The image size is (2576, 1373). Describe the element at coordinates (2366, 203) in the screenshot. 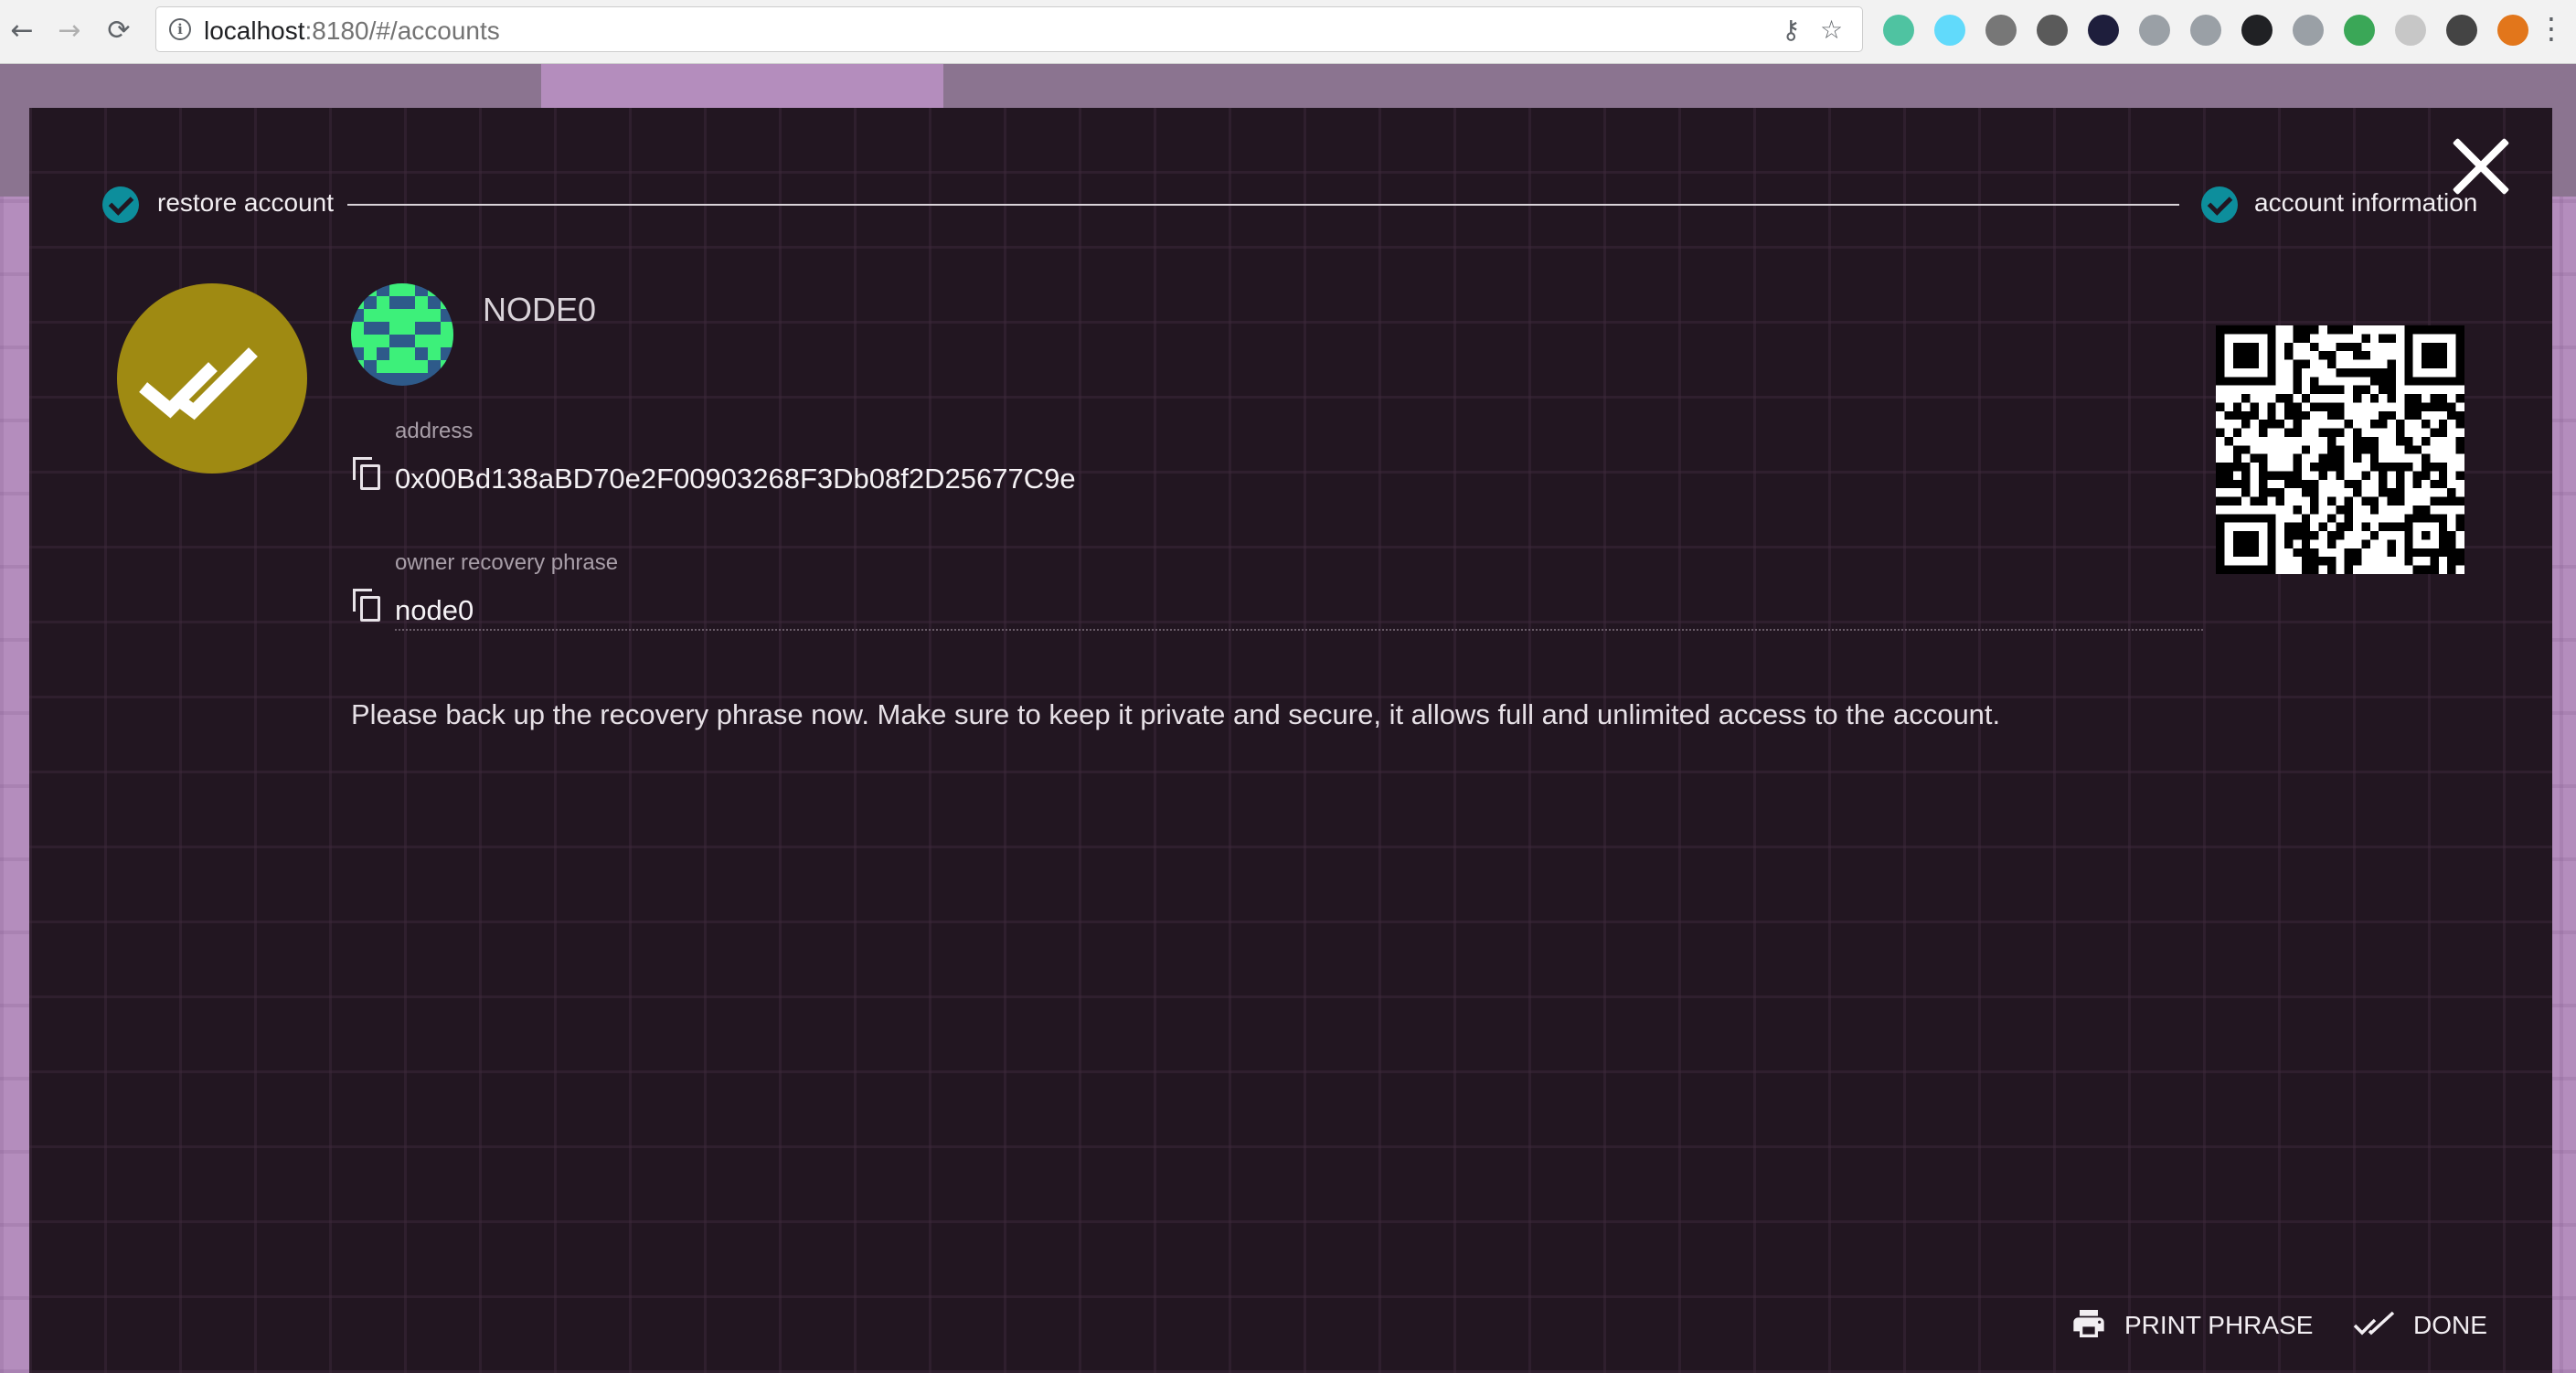

I see `step-info-label: account information` at that location.